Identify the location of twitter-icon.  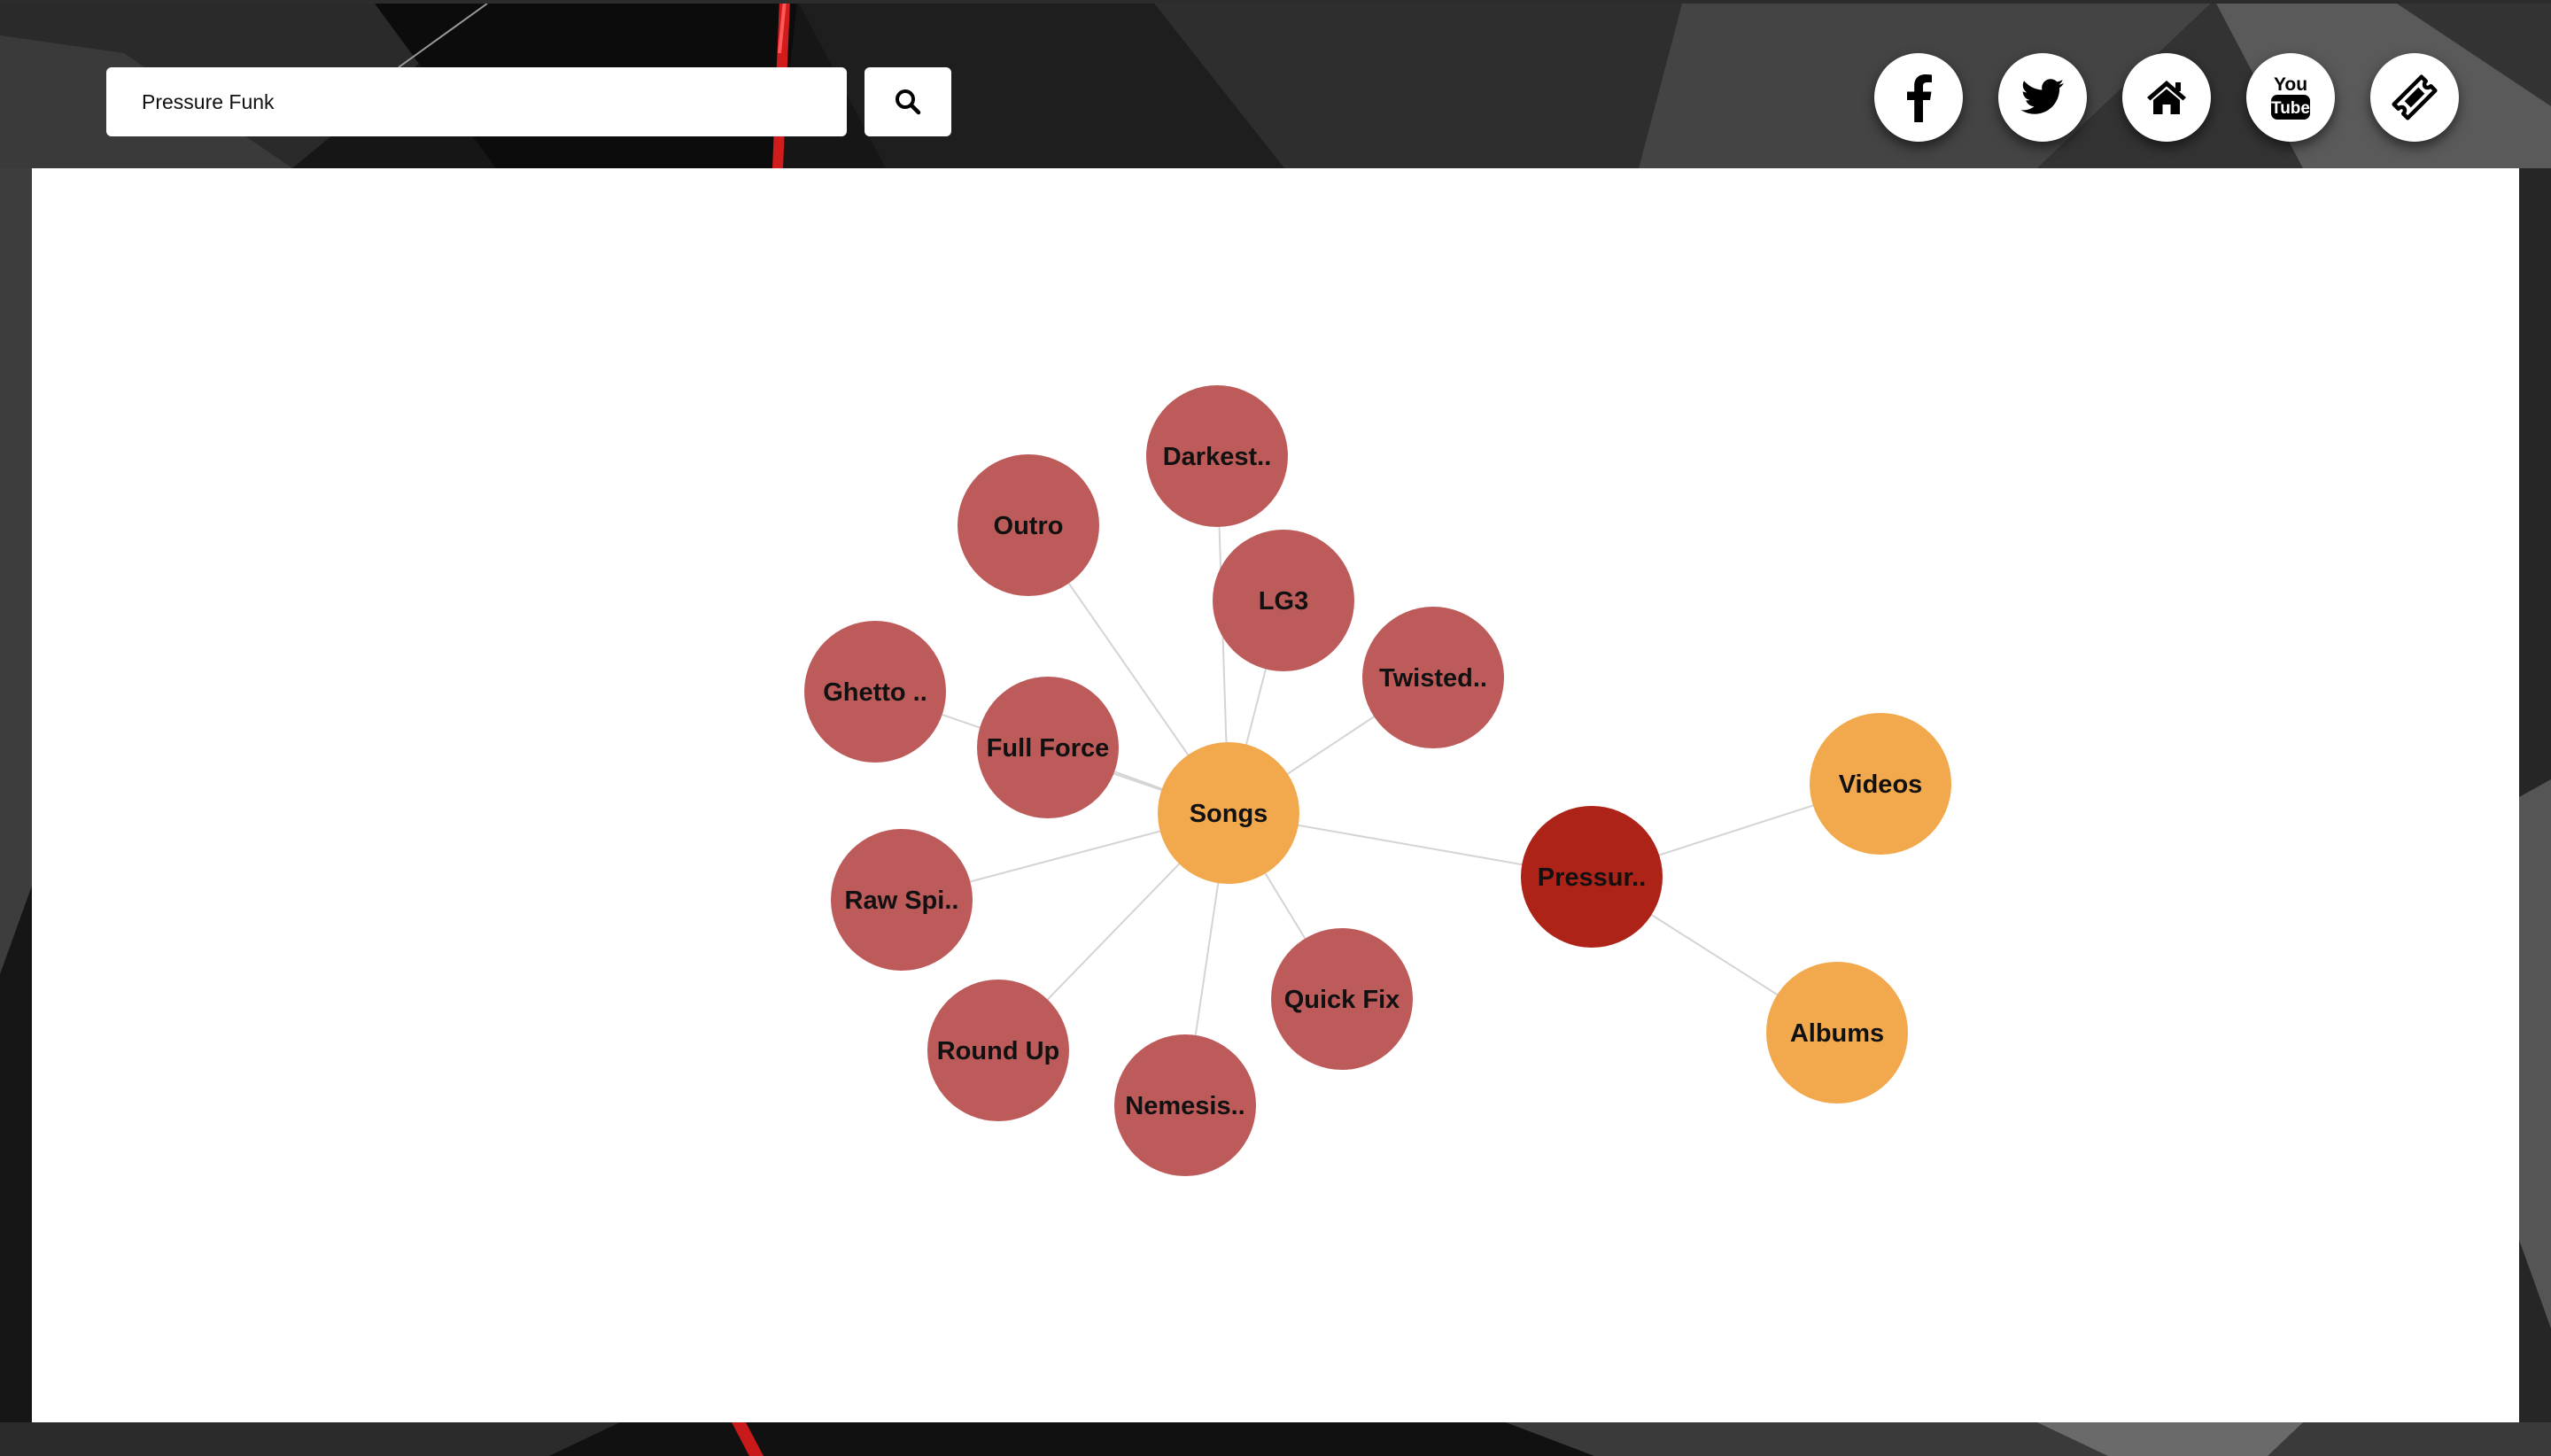
(2042, 96).